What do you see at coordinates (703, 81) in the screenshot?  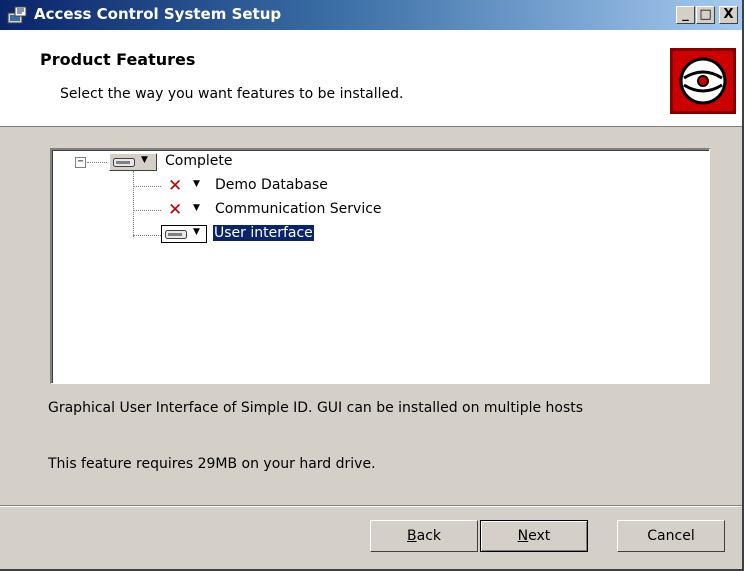 I see `cd-disc-icon` at bounding box center [703, 81].